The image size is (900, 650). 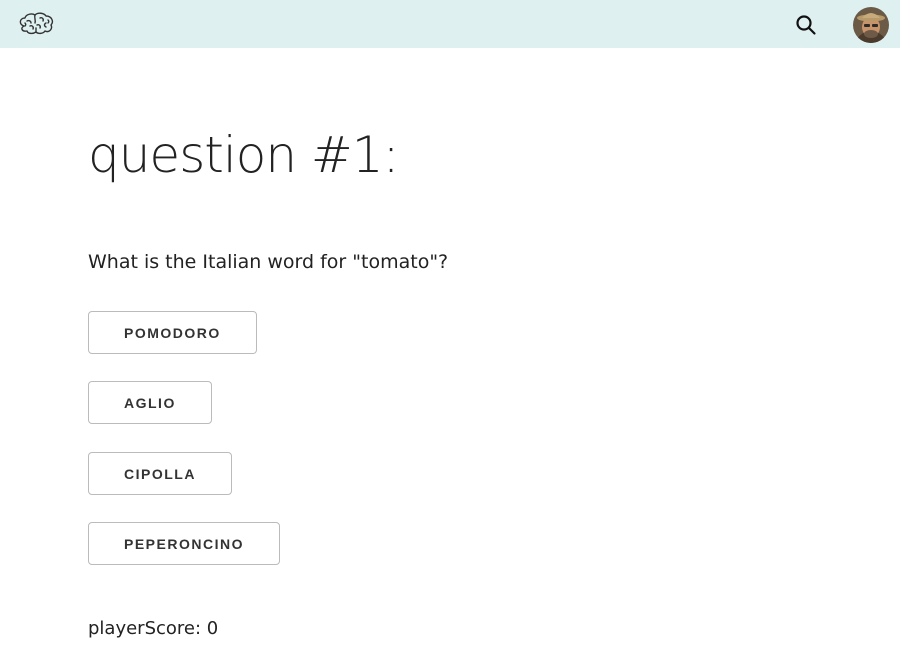 I want to click on answer-button-peperoncino: PEPERONCINO, so click(x=184, y=543).